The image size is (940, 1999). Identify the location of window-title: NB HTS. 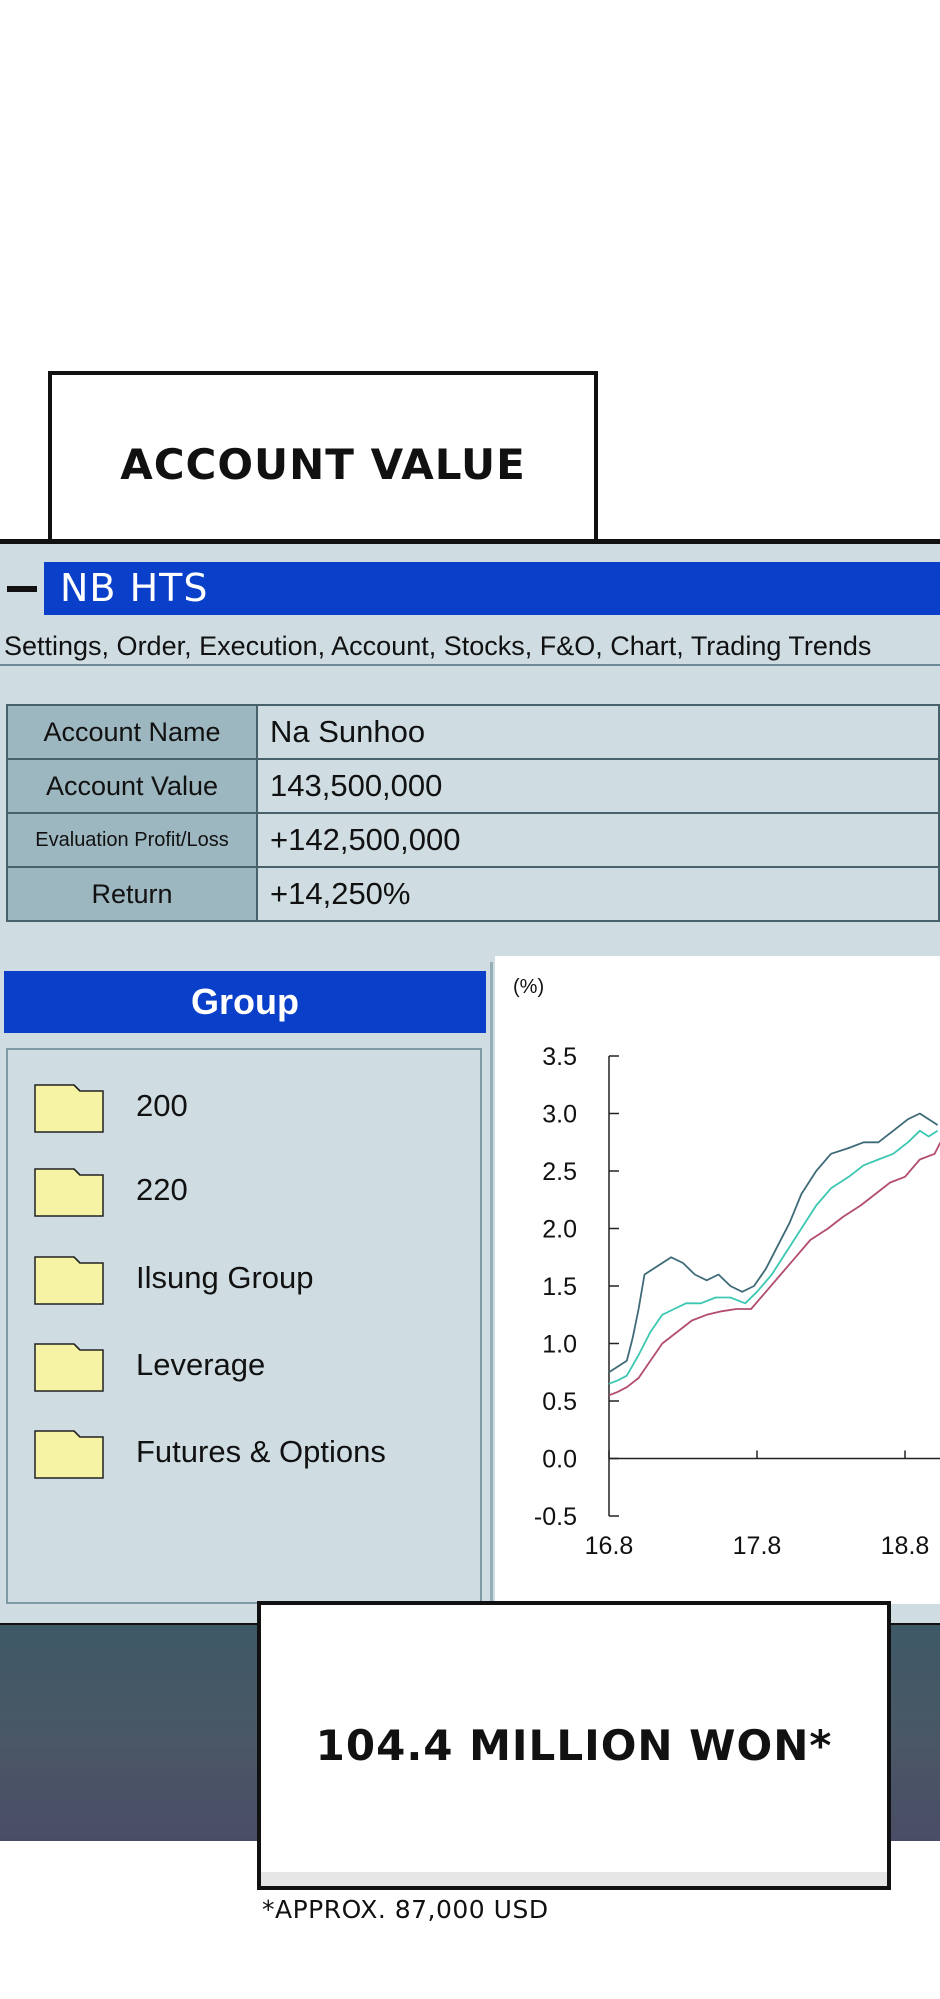
(134, 588).